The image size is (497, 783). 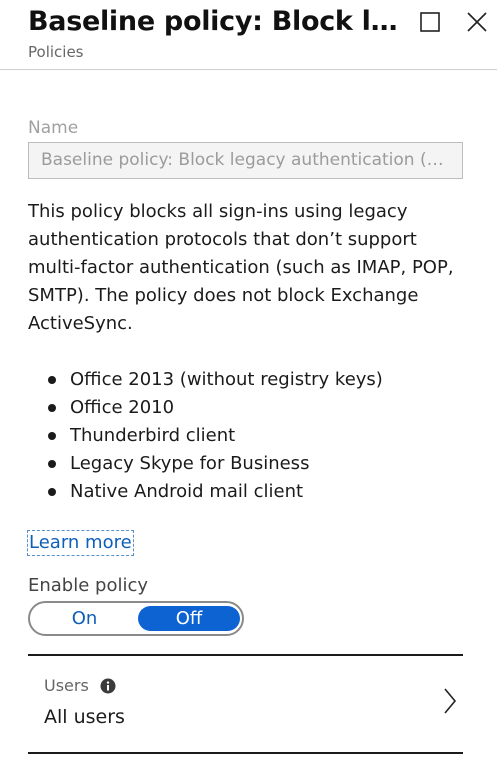 What do you see at coordinates (205, 464) in the screenshot?
I see `list-item: Legacy Skype for Business` at bounding box center [205, 464].